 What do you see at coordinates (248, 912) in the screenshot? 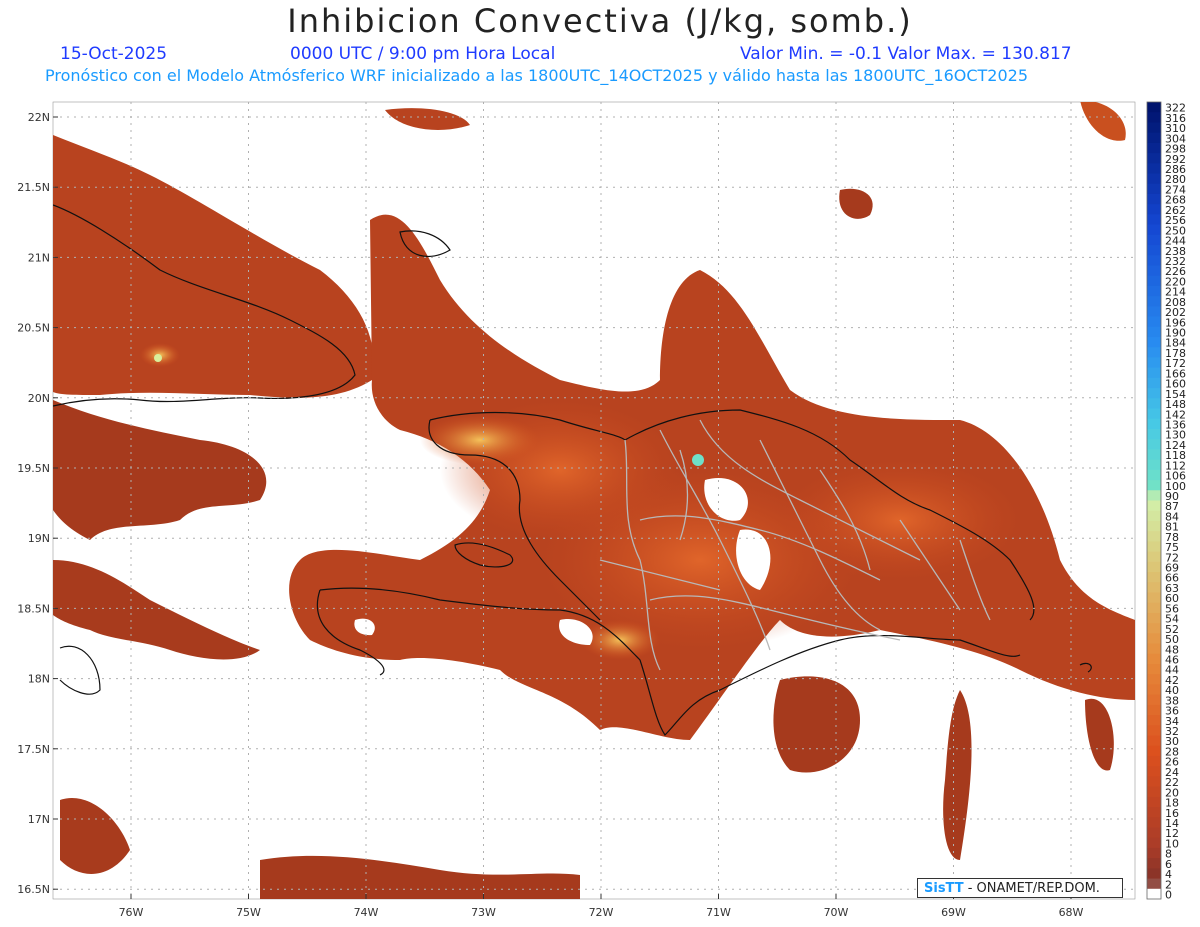
I see `longitude-label: 75W` at bounding box center [248, 912].